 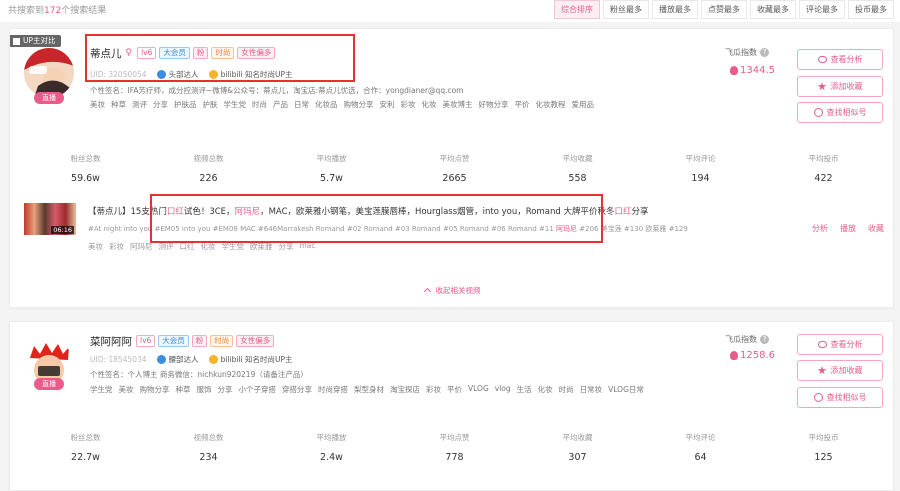 I want to click on up-name: 菜阿阿阿, so click(x=111, y=341).